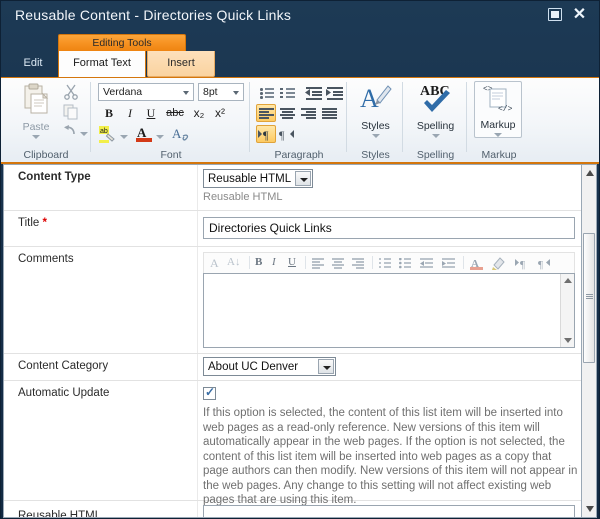 Image resolution: width=600 pixels, height=519 pixels. I want to click on styles-button: A Styles, so click(375, 109).